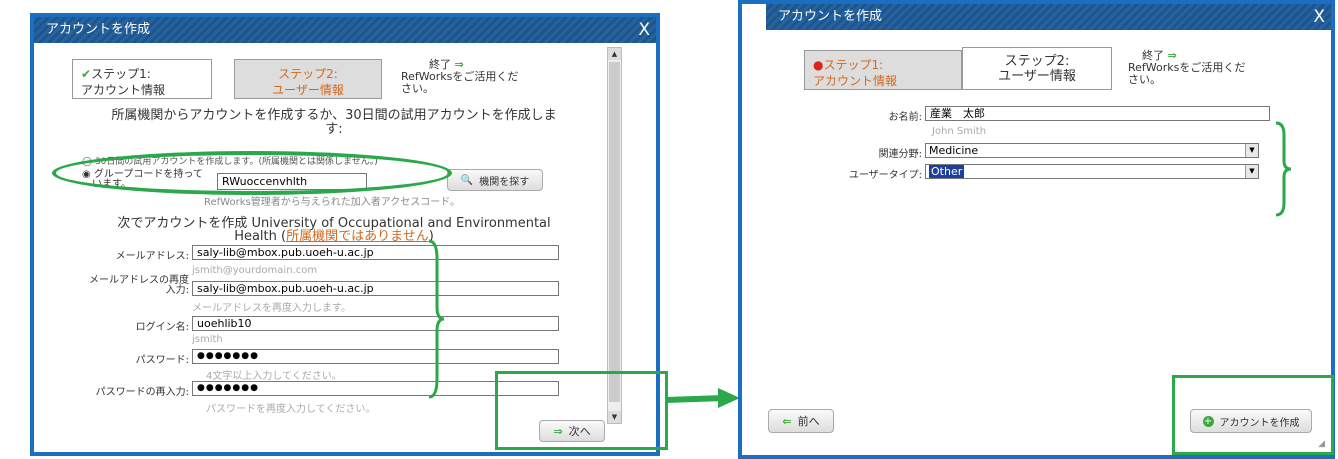 The width and height of the screenshot is (1338, 459). What do you see at coordinates (1253, 415) in the screenshot?
I see `annotation-box-create` at bounding box center [1253, 415].